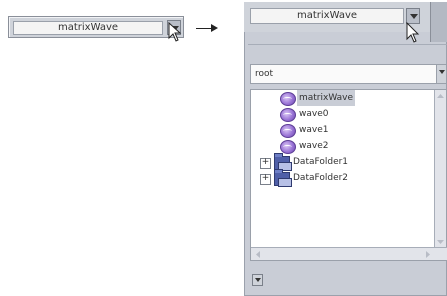 The width and height of the screenshot is (447, 296). I want to click on chevron-down-icon, so click(441, 74).